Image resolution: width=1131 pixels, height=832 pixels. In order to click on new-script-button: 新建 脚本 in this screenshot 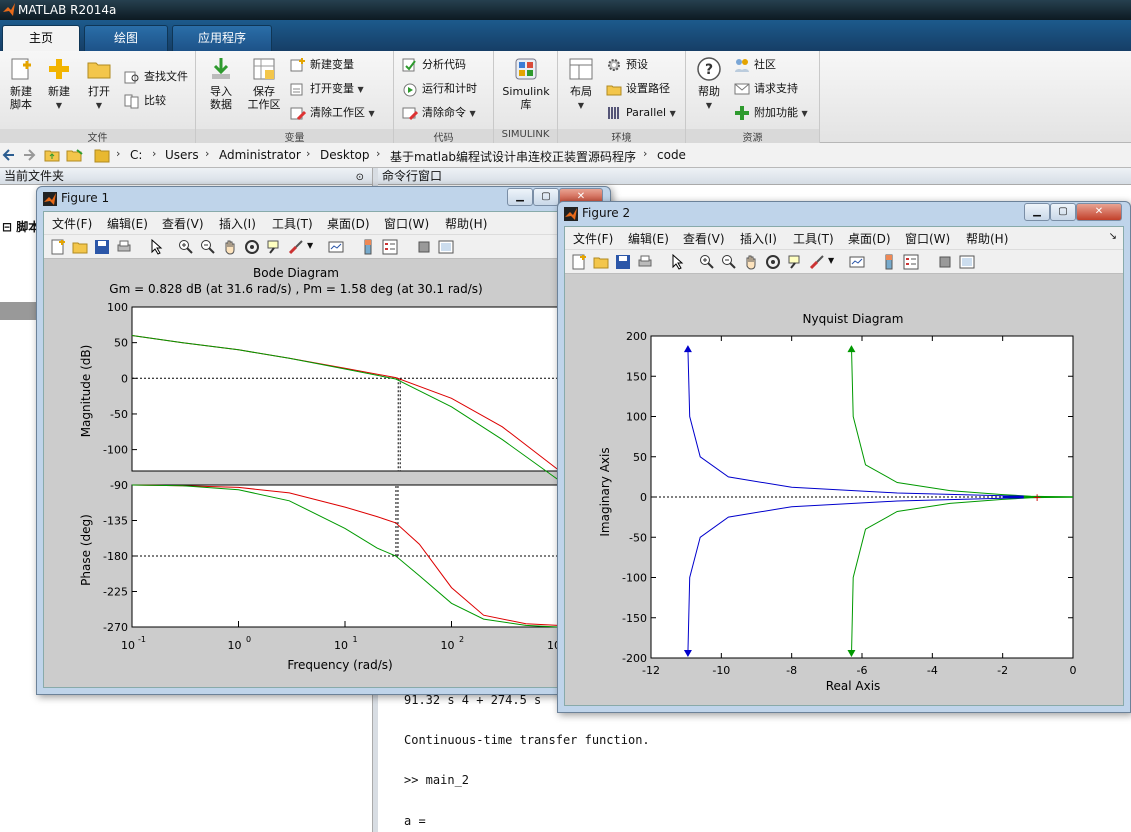, I will do `click(21, 82)`.